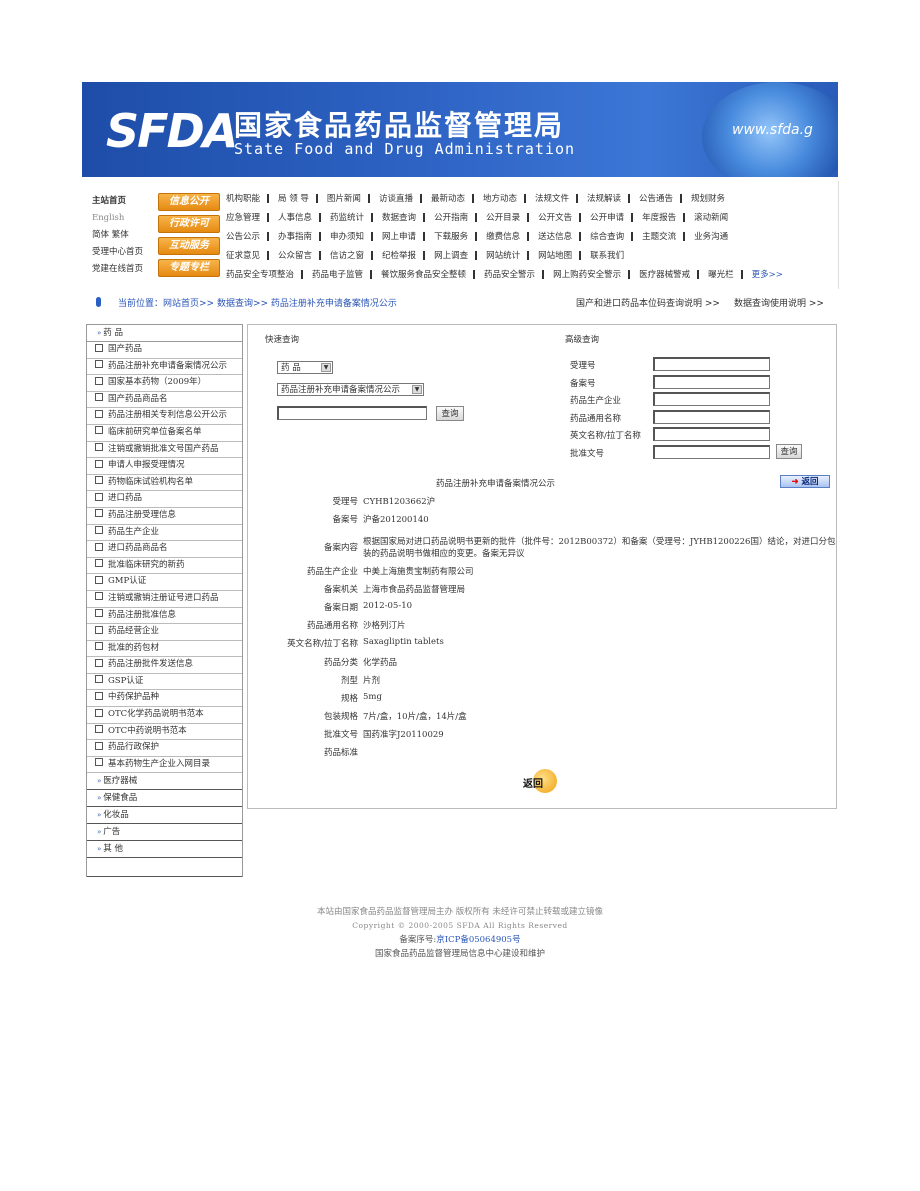  I want to click on menu-item: 药品行政保护, so click(164, 748).